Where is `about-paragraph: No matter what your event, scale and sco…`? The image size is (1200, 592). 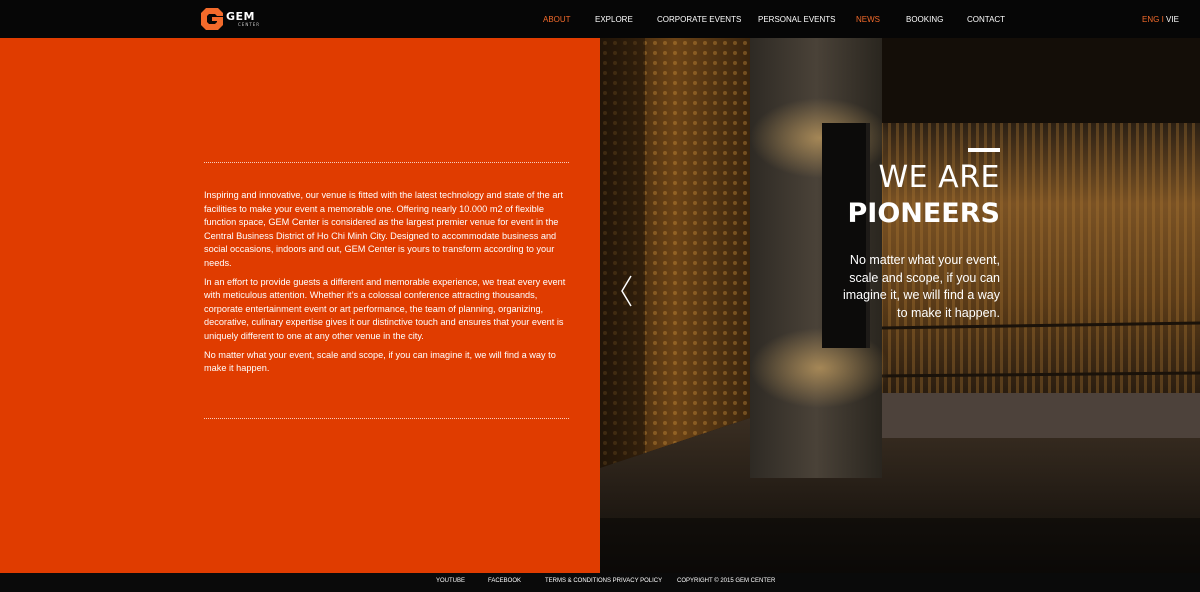
about-paragraph: No matter what your event, scale and sco… is located at coordinates (380, 361).